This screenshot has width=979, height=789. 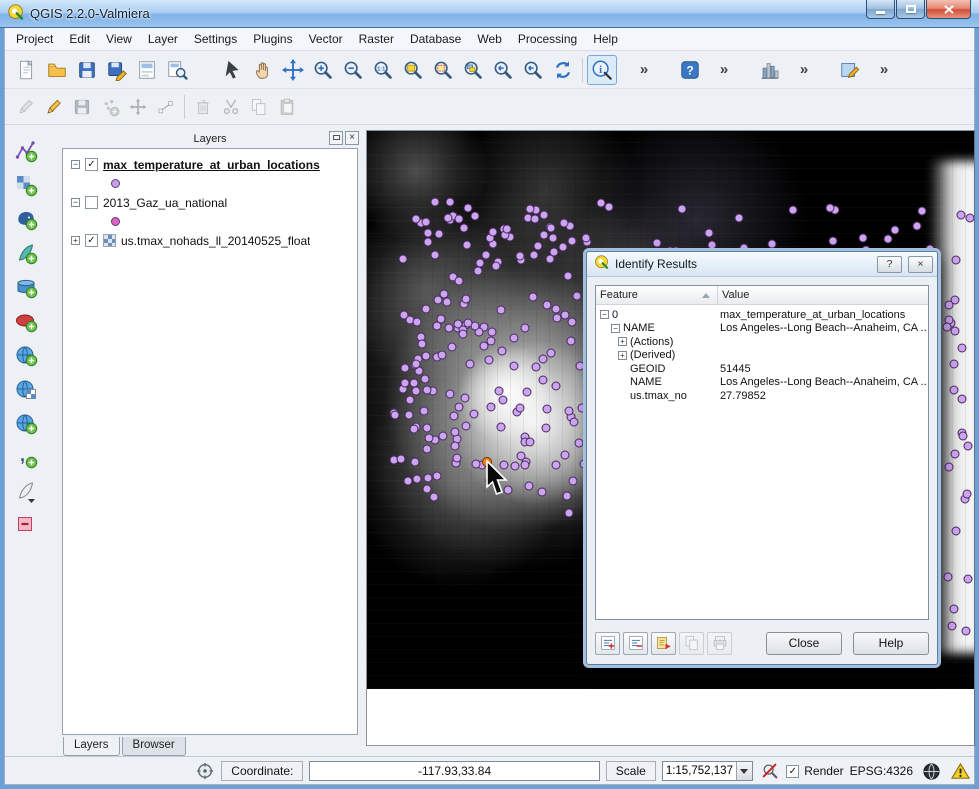 What do you see at coordinates (26, 253) in the screenshot?
I see `add-spatialite-layer-button` at bounding box center [26, 253].